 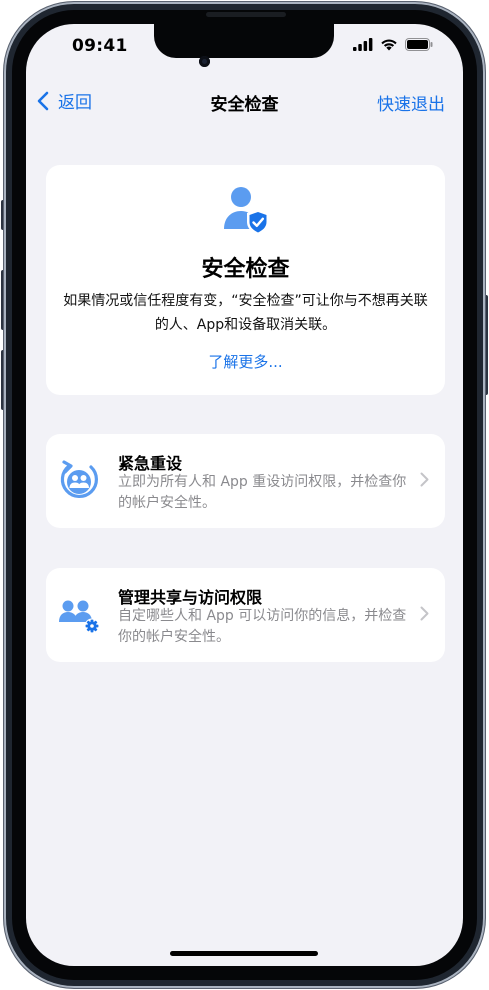 What do you see at coordinates (389, 45) in the screenshot?
I see `wifi-icon` at bounding box center [389, 45].